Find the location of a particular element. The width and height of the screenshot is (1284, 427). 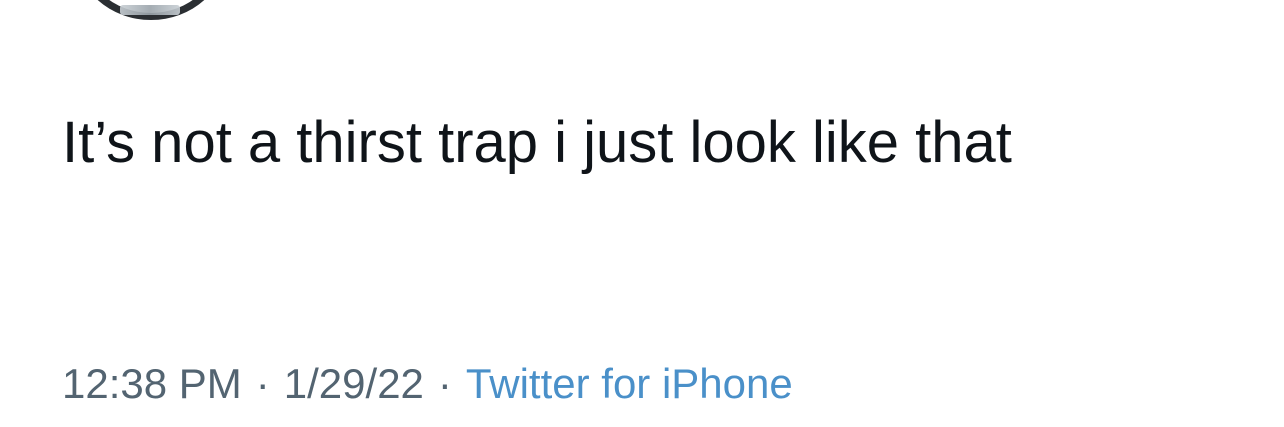

avatar-detail is located at coordinates (150, 10).